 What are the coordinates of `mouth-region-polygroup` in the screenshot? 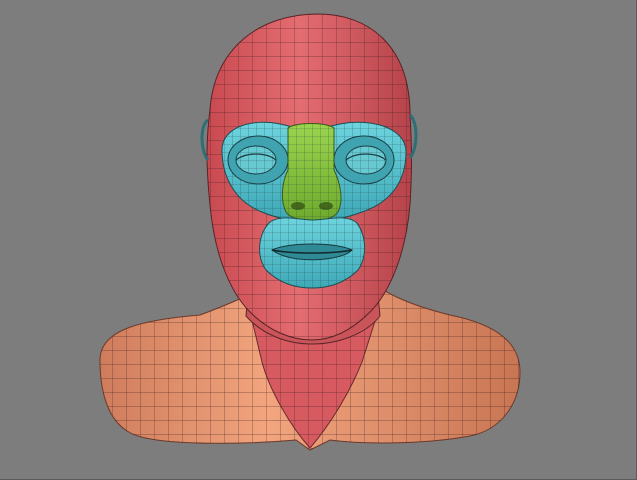 It's located at (312, 253).